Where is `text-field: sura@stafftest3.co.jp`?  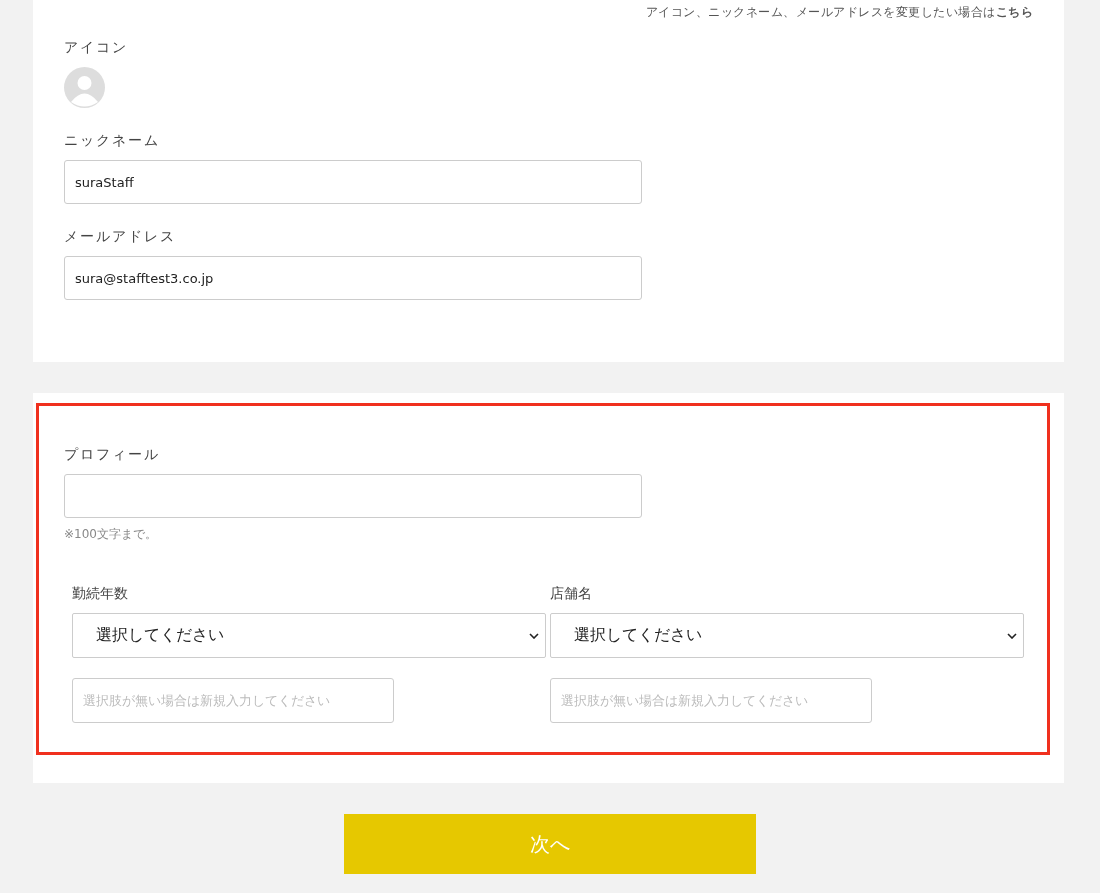 text-field: sura@stafftest3.co.jp is located at coordinates (353, 278).